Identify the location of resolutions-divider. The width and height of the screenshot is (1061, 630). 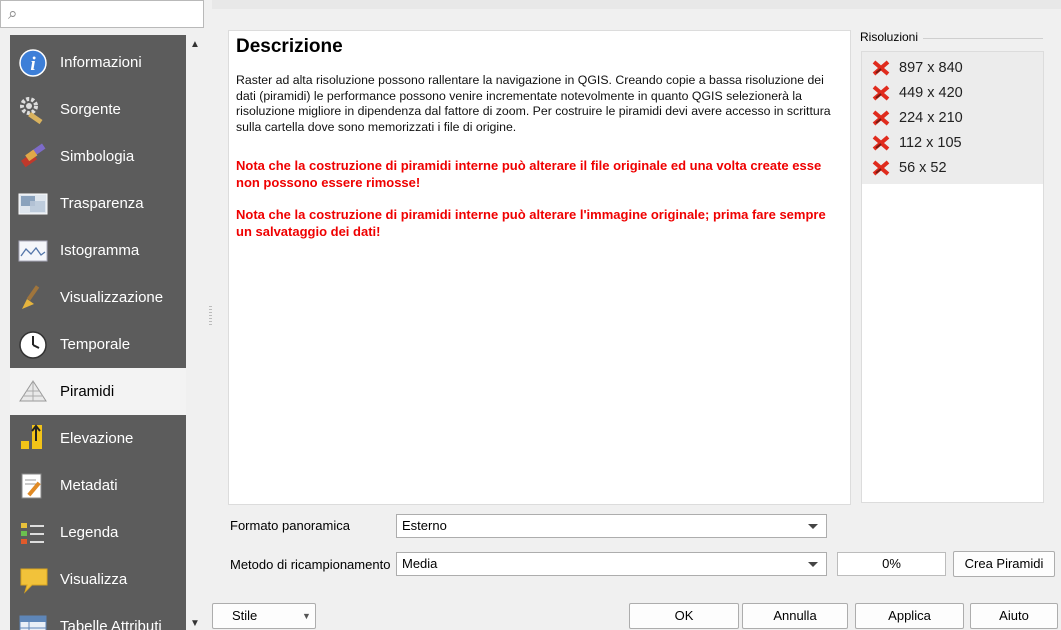
(983, 38).